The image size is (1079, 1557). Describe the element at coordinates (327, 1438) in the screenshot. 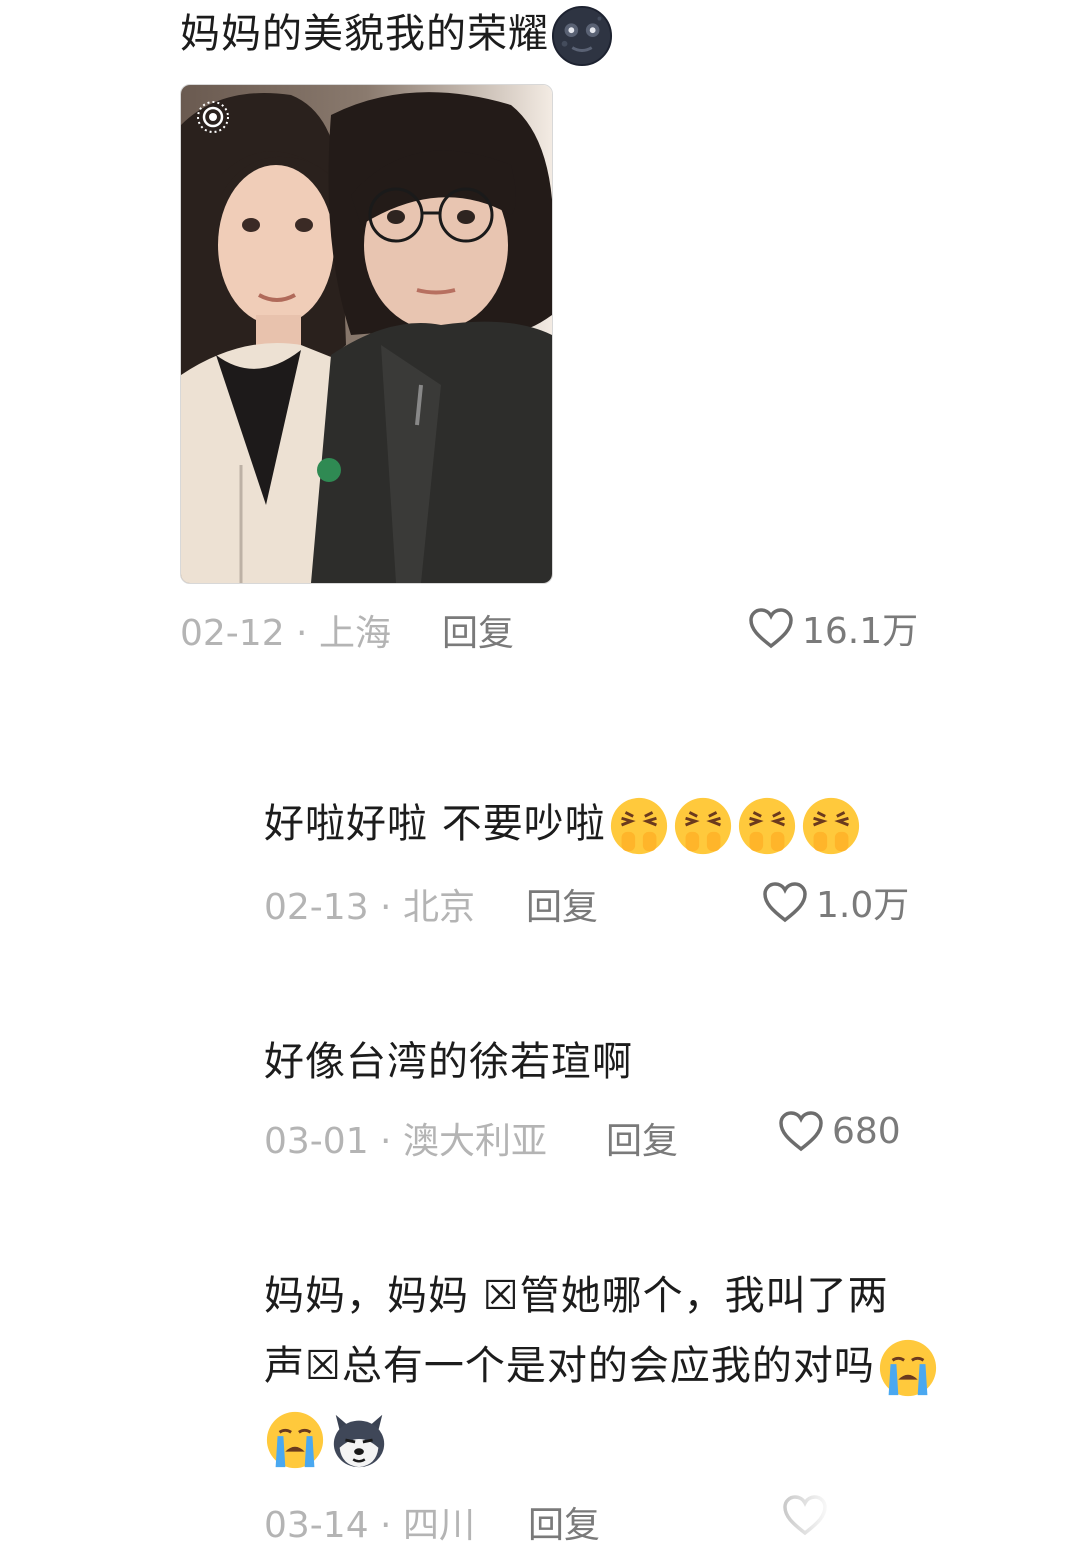

I see `comment-emoji-line` at that location.